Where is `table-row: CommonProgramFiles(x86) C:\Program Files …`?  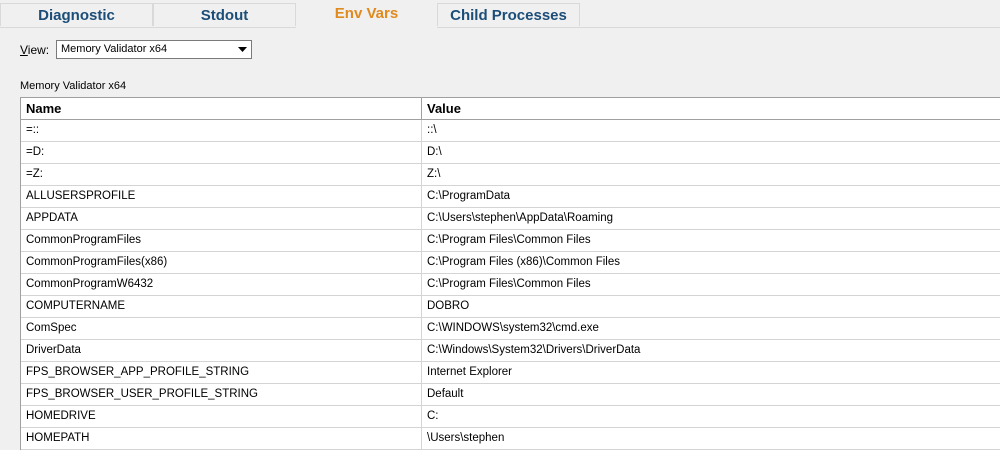
table-row: CommonProgramFiles(x86) C:\Program Files … is located at coordinates (510, 263).